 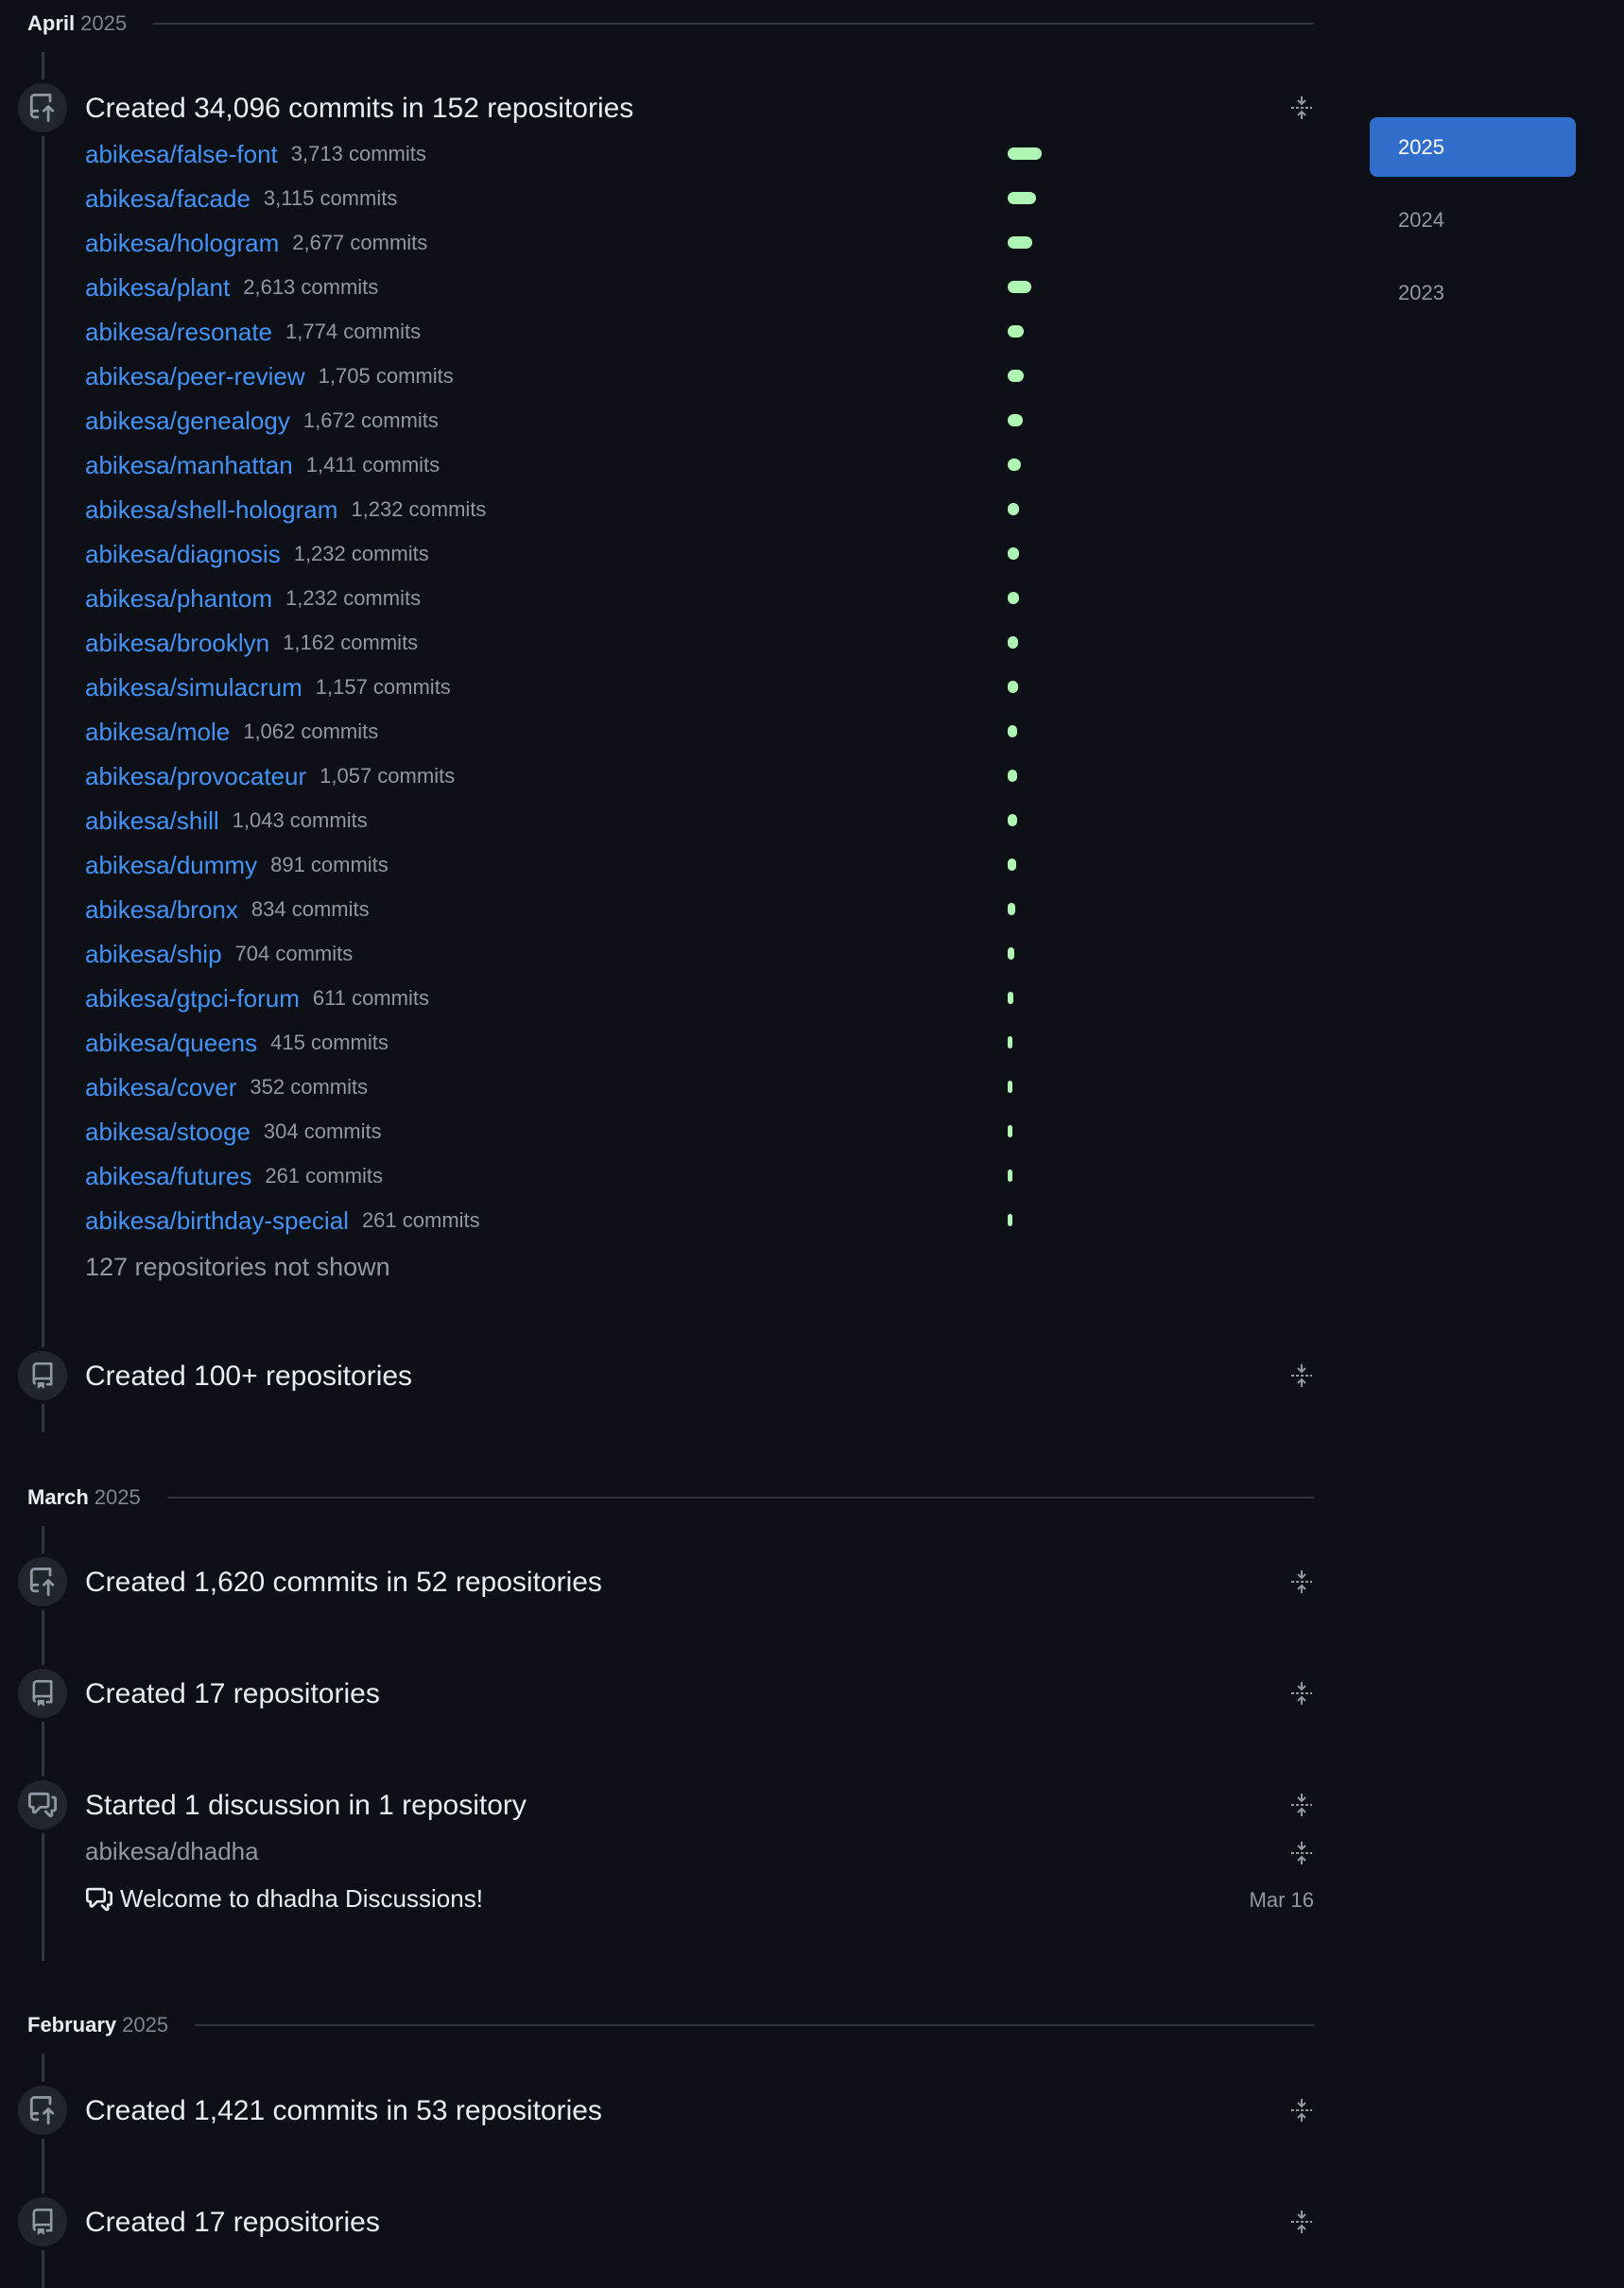 What do you see at coordinates (309, 1087) in the screenshot?
I see `commit-count: 352 commits` at bounding box center [309, 1087].